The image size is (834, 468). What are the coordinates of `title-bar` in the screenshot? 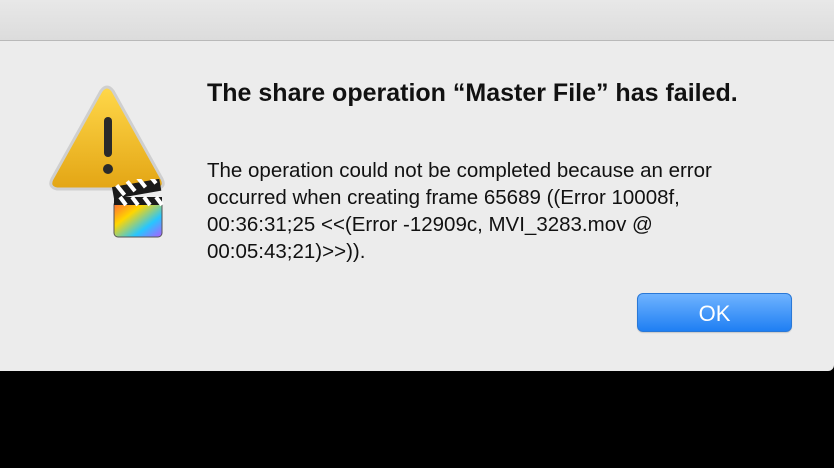 It's located at (417, 20).